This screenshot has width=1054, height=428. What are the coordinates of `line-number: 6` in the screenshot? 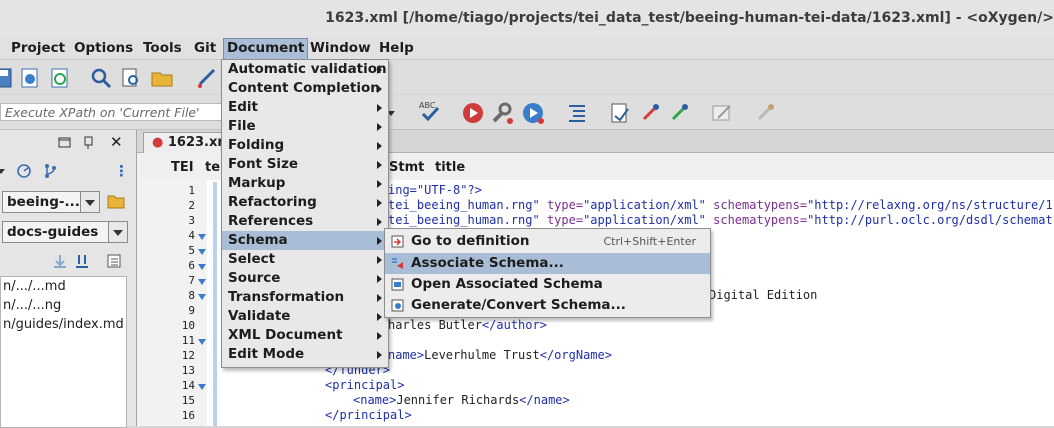 It's located at (191, 265).